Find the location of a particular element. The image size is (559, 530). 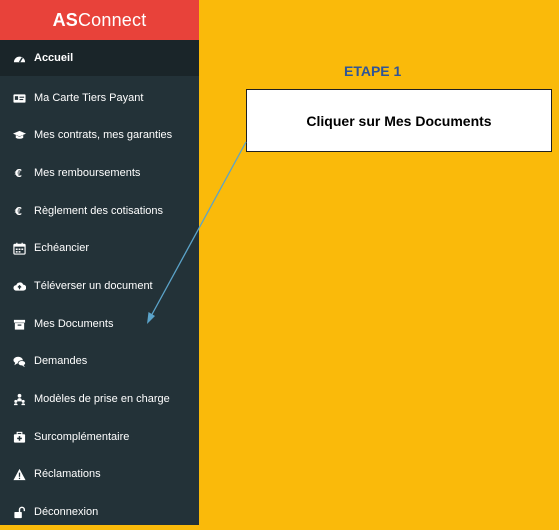

sidebar-item-demandes: Demandes is located at coordinates (99, 361).